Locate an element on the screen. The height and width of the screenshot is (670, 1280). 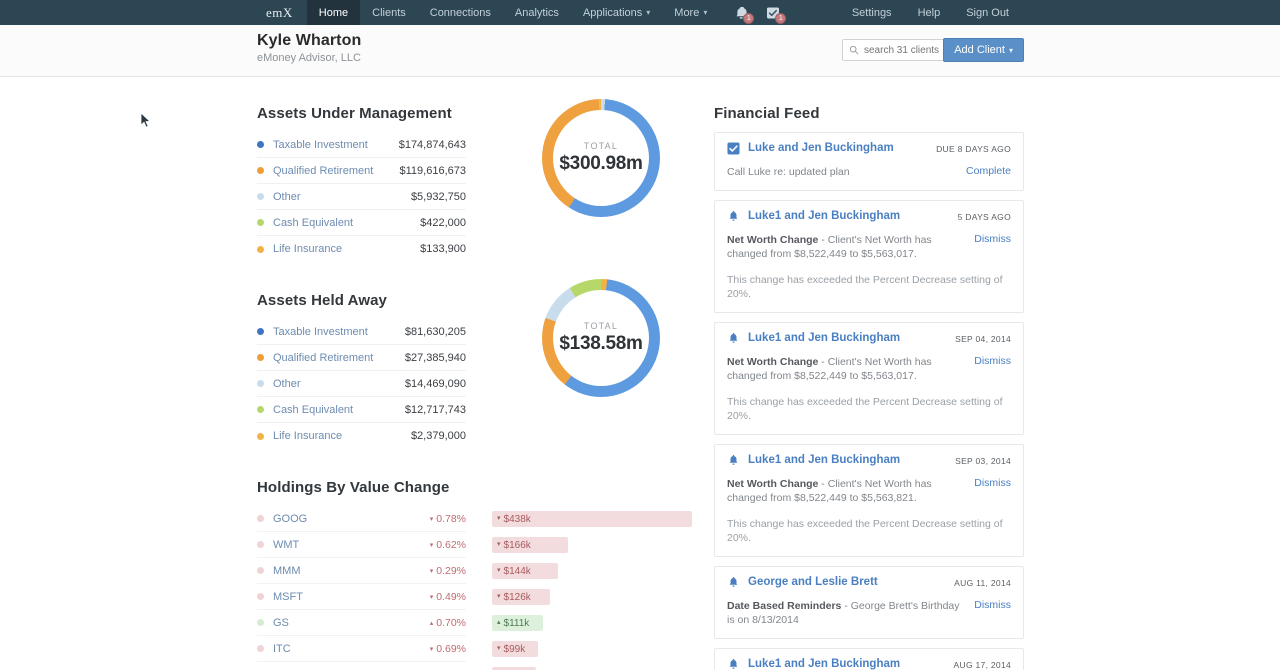
aum-donut-chart: TOTAL $300.98m is located at coordinates (601, 158).